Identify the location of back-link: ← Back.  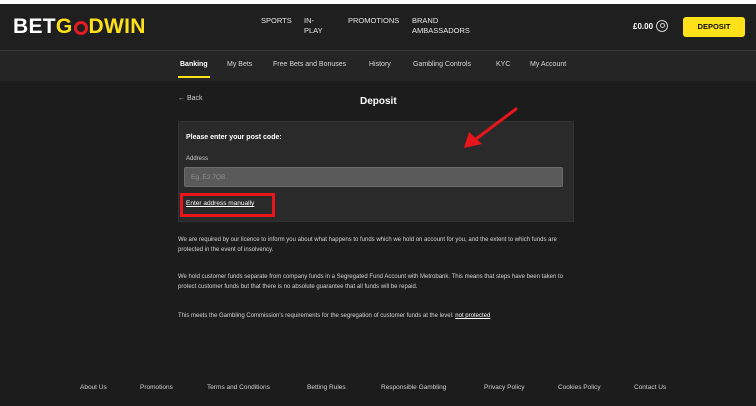
(190, 98).